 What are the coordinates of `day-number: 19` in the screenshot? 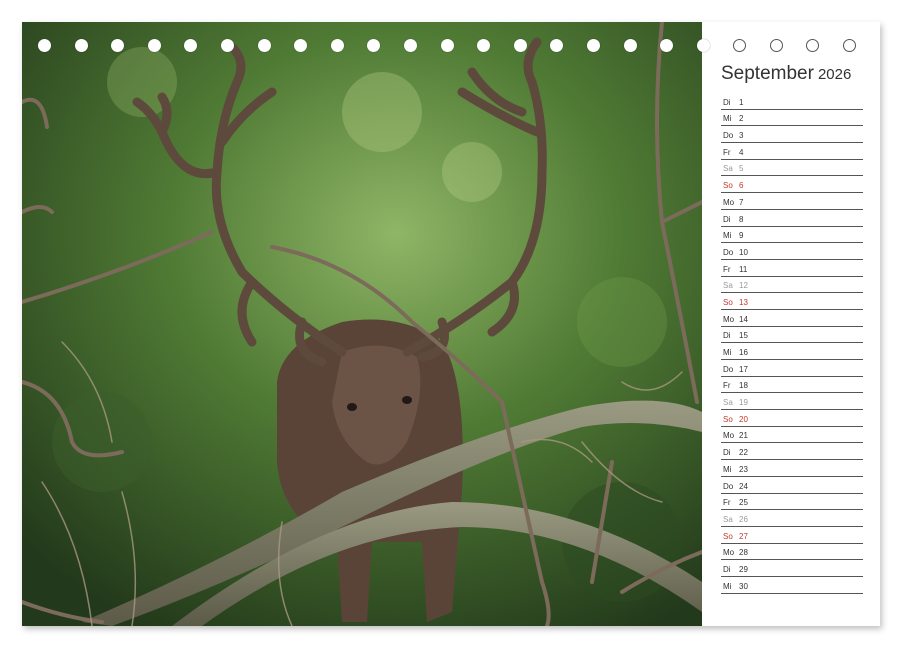 It's located at (743, 403).